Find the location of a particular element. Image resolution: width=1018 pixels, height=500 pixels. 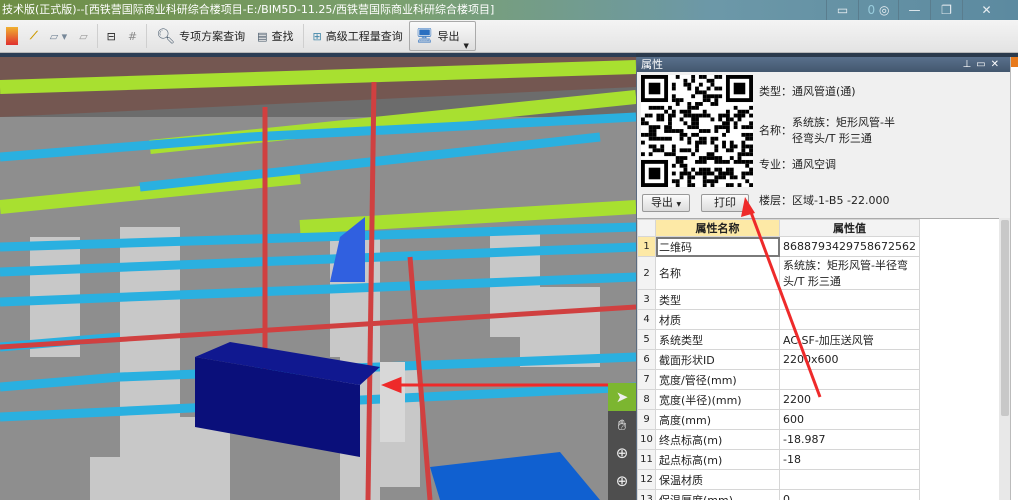

magnifier-icon: 🔍︎ is located at coordinates (166, 36).